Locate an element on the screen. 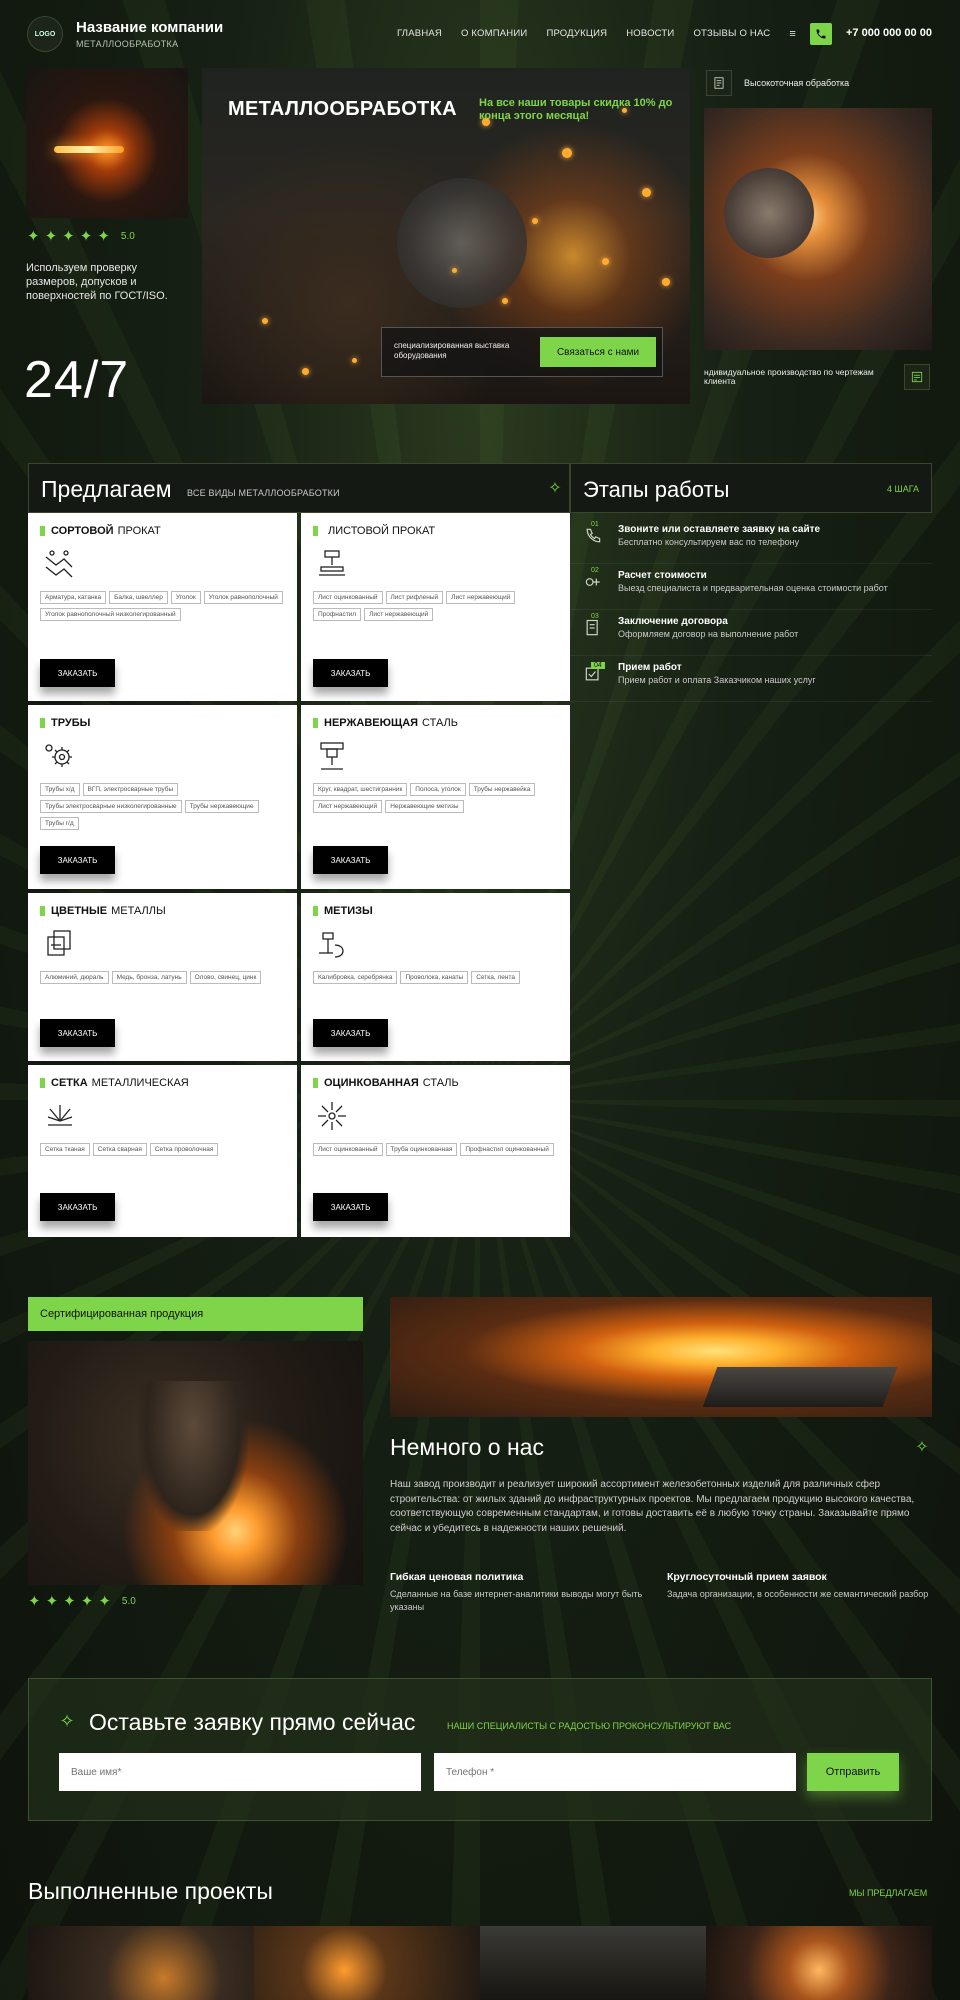  tag: Уголок is located at coordinates (185, 597).